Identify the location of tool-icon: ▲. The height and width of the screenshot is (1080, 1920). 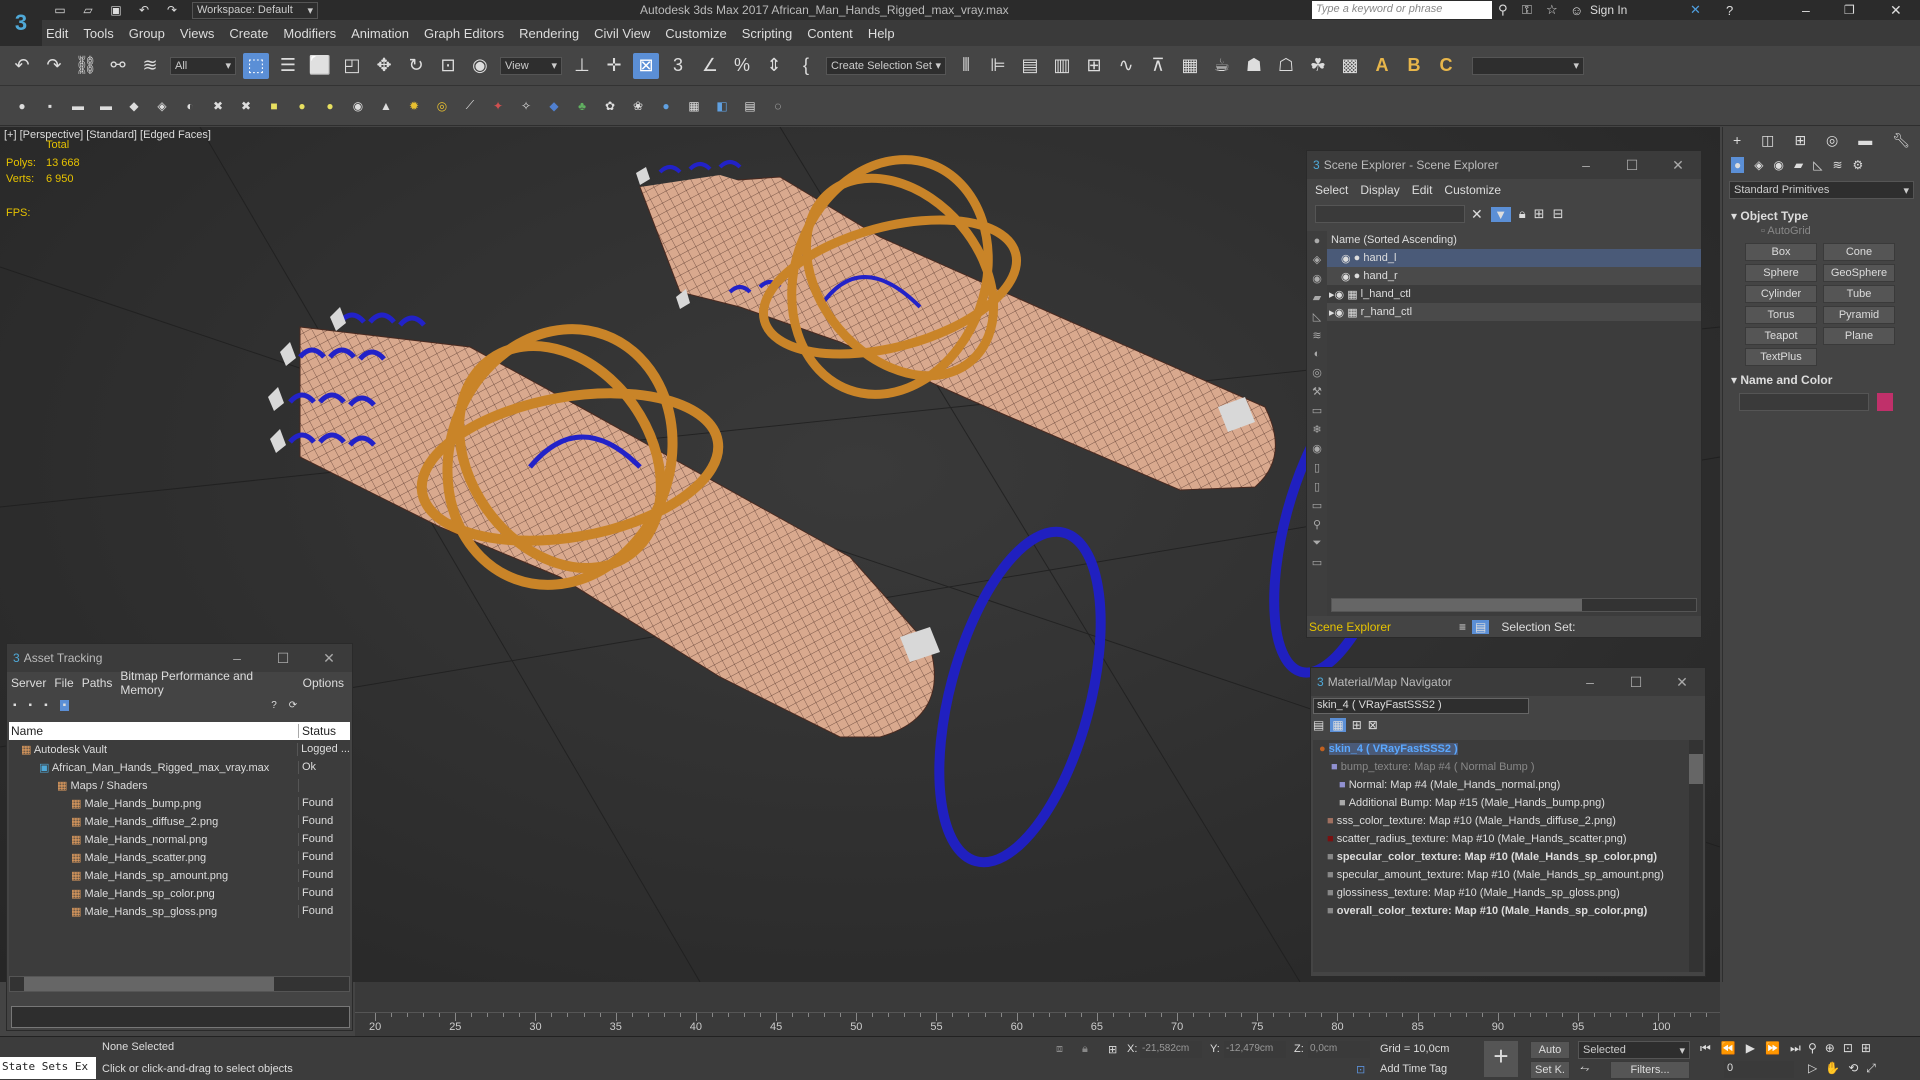
(386, 106).